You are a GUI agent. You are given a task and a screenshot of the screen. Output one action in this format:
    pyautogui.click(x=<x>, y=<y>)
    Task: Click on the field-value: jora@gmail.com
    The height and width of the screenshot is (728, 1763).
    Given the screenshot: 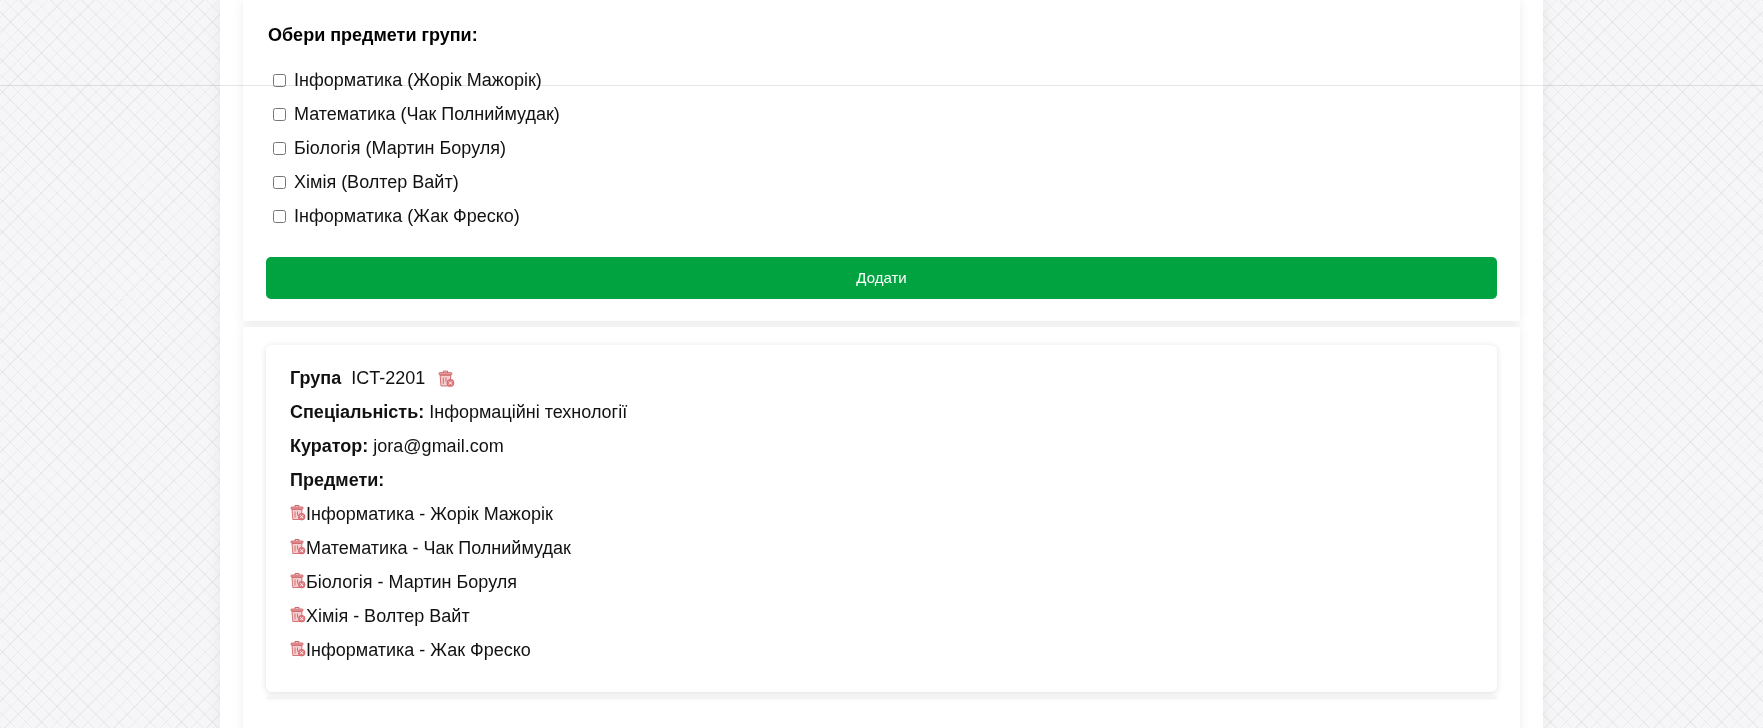 What is the action you would take?
    pyautogui.click(x=438, y=446)
    